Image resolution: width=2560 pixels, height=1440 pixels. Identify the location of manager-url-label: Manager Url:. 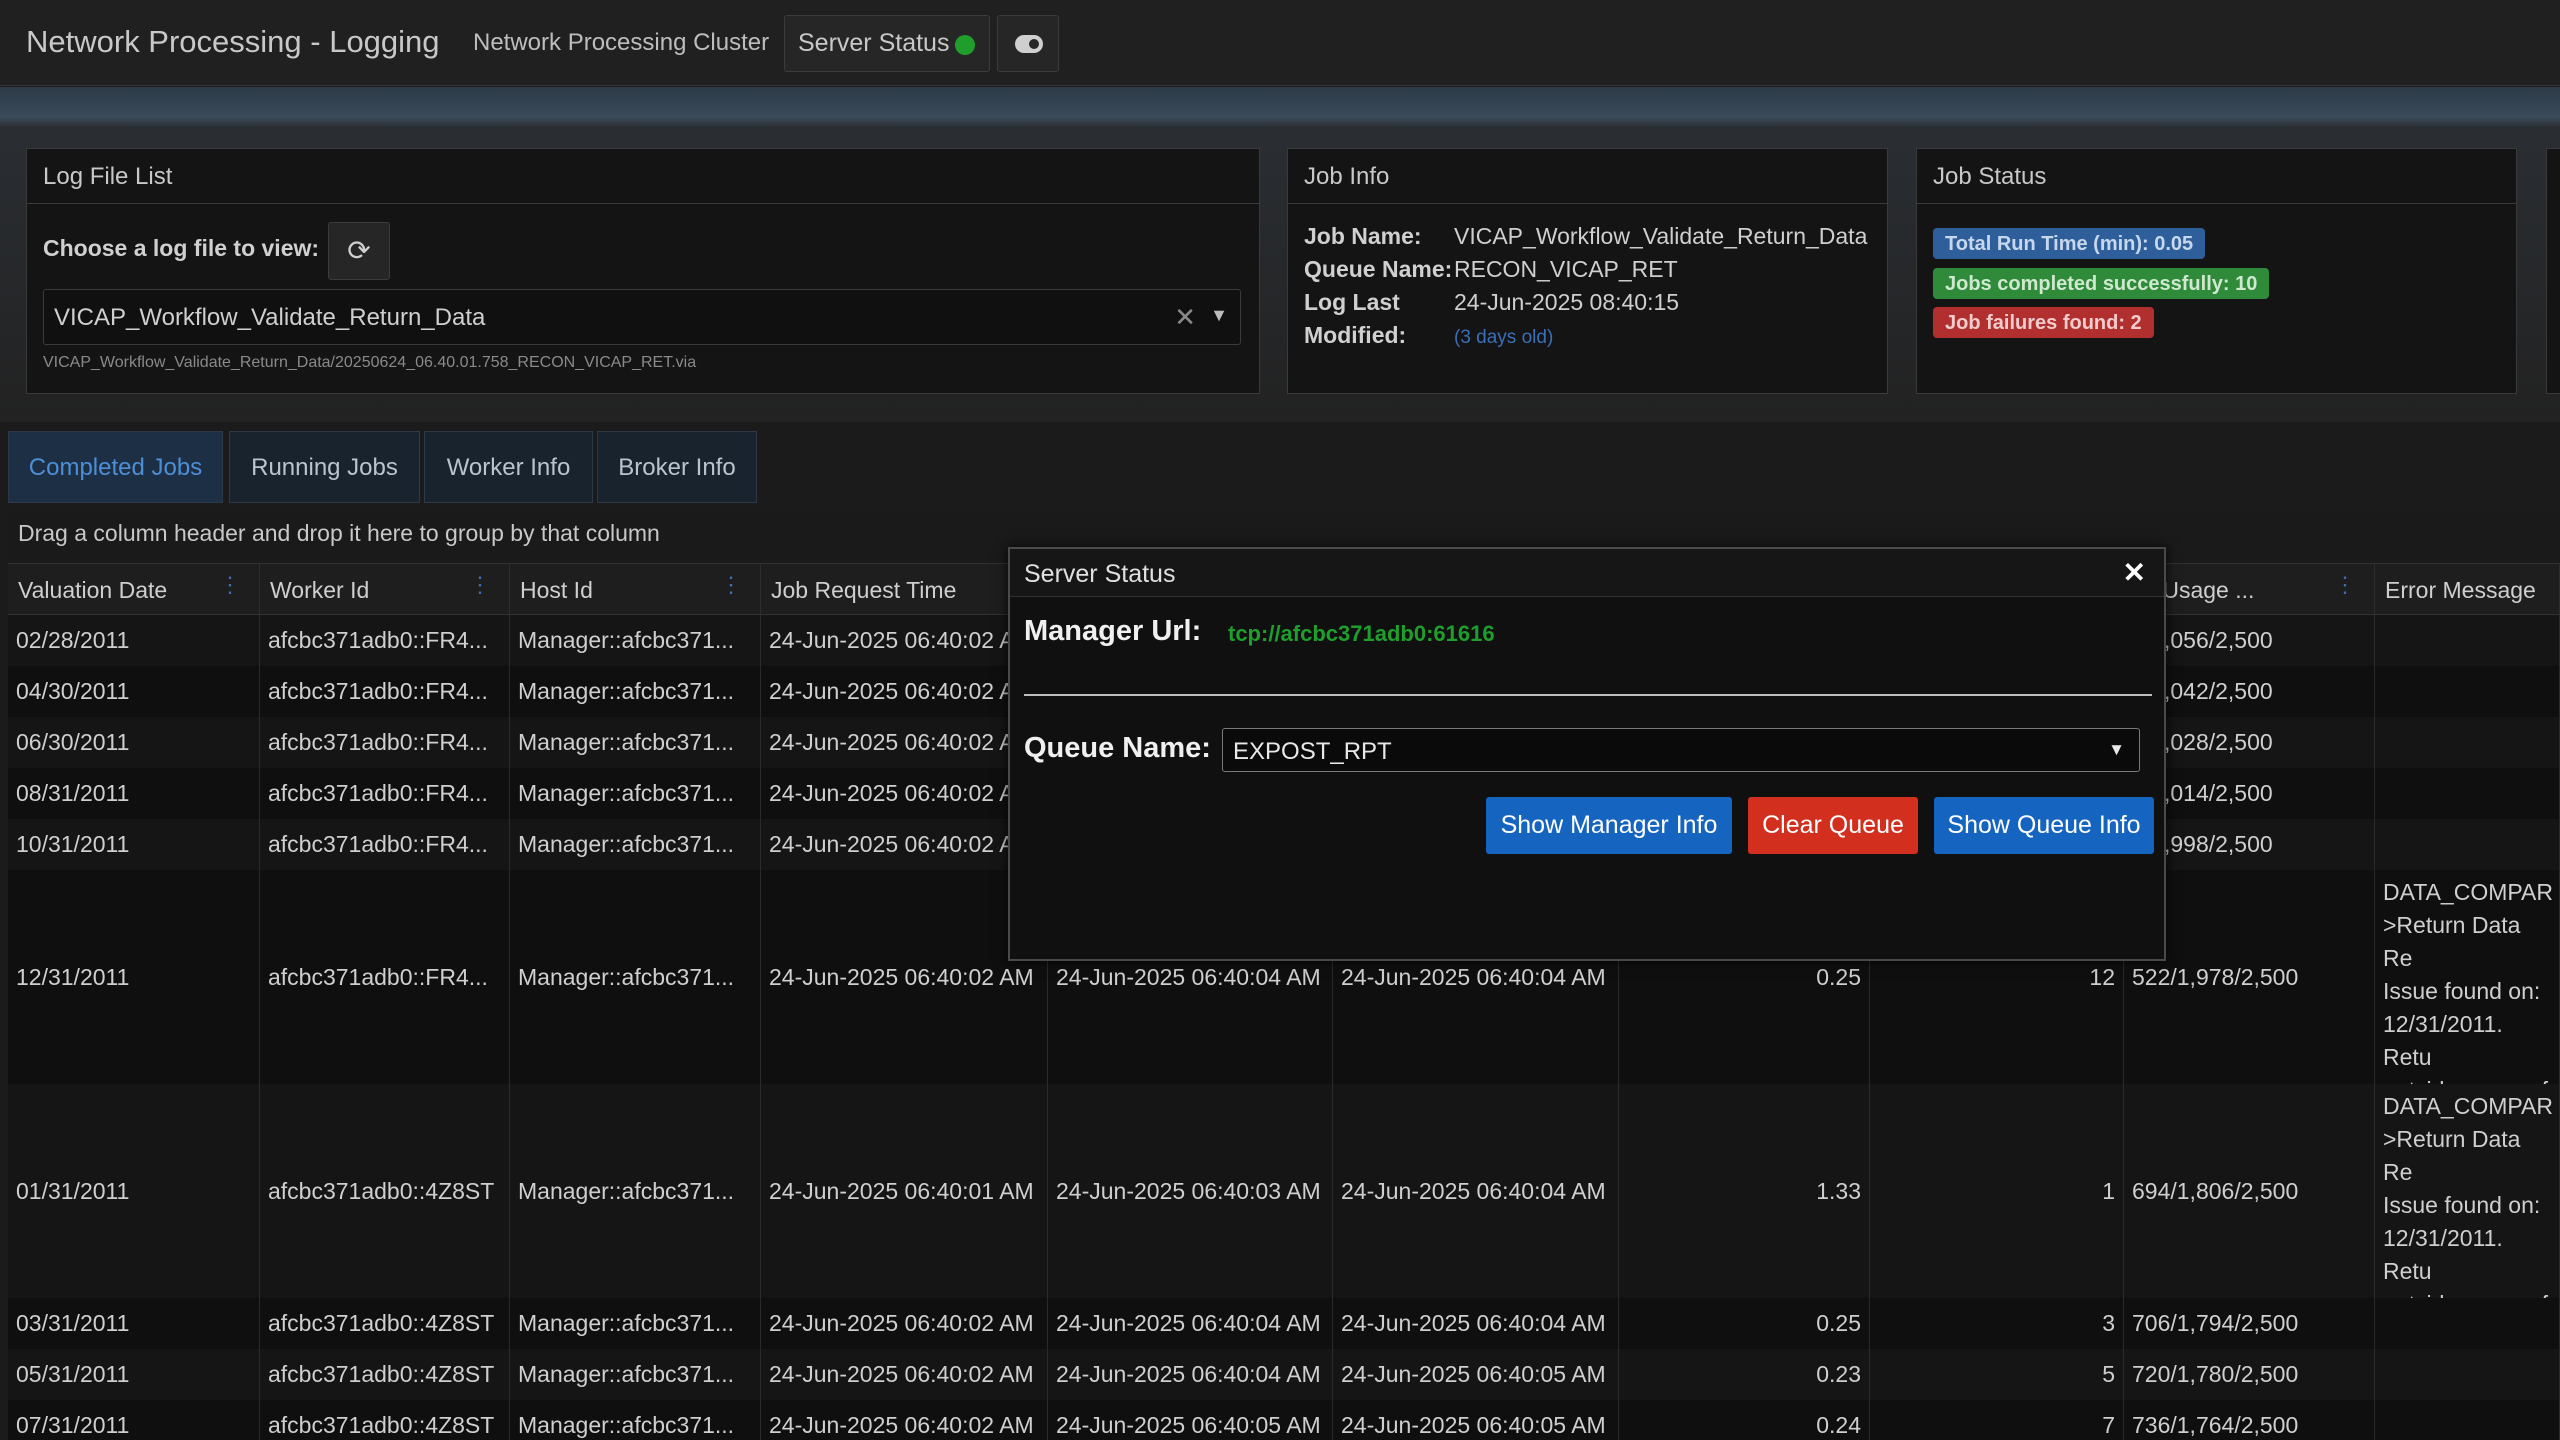
(1113, 631).